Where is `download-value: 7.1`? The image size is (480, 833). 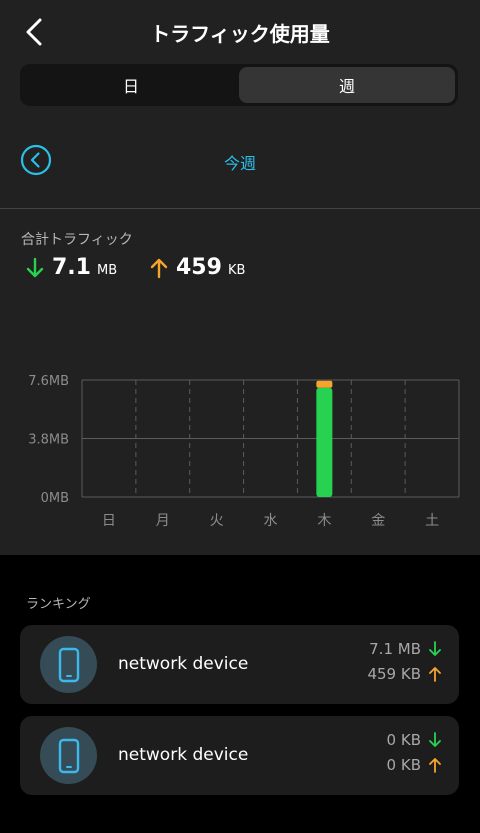
download-value: 7.1 is located at coordinates (71, 267).